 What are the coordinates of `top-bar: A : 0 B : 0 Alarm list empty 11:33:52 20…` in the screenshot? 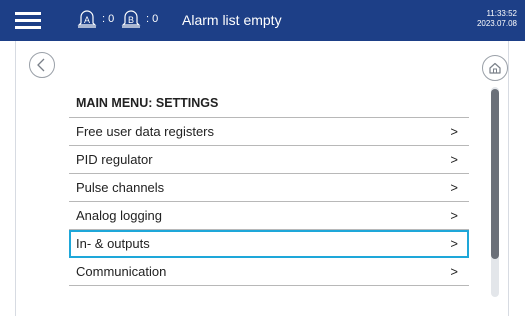 It's located at (262, 20).